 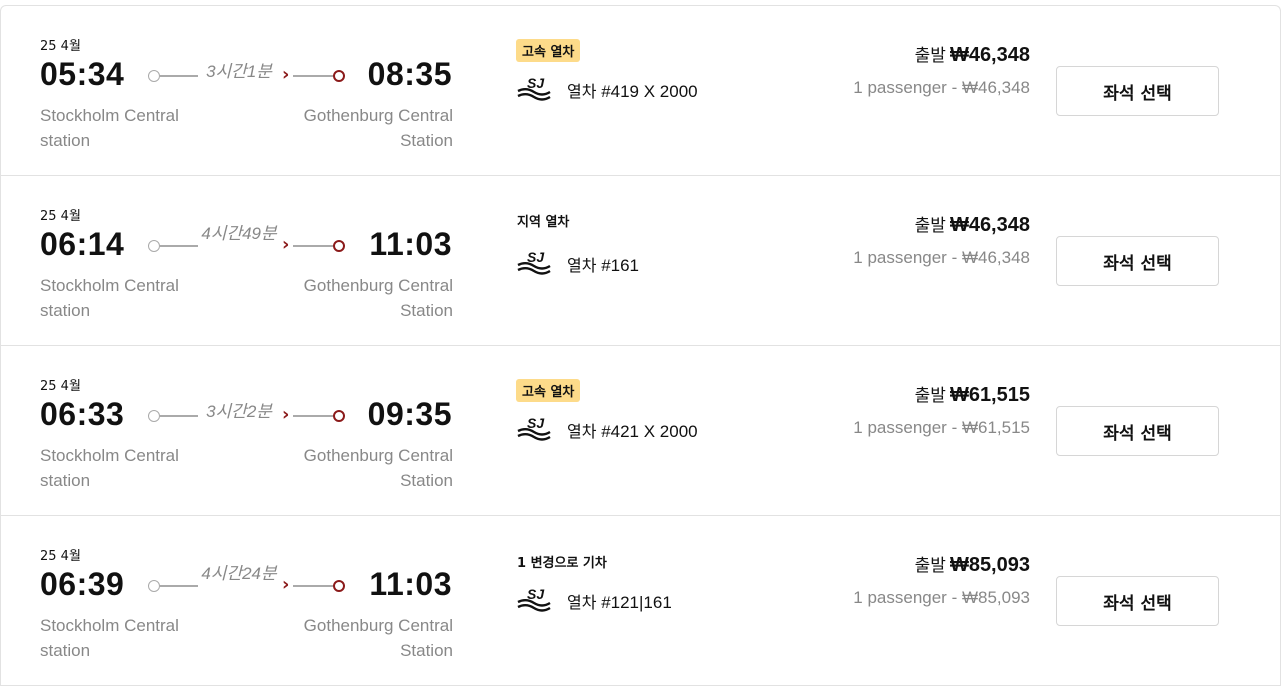 What do you see at coordinates (239, 411) in the screenshot?
I see `trip-duration: 3시간2분` at bounding box center [239, 411].